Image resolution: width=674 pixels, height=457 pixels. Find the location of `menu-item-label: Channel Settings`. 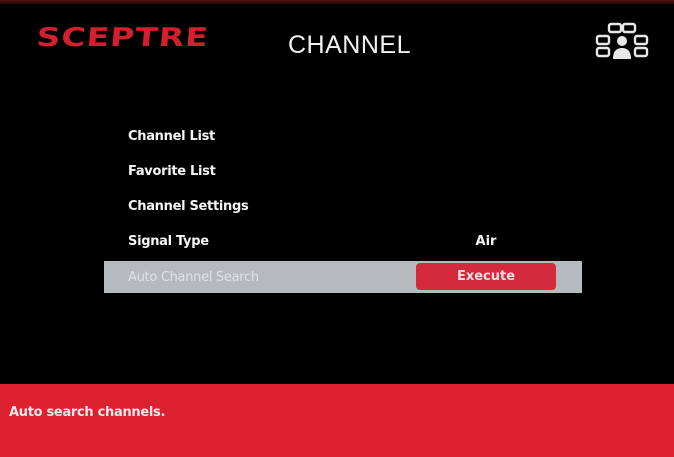

menu-item-label: Channel Settings is located at coordinates (188, 206).